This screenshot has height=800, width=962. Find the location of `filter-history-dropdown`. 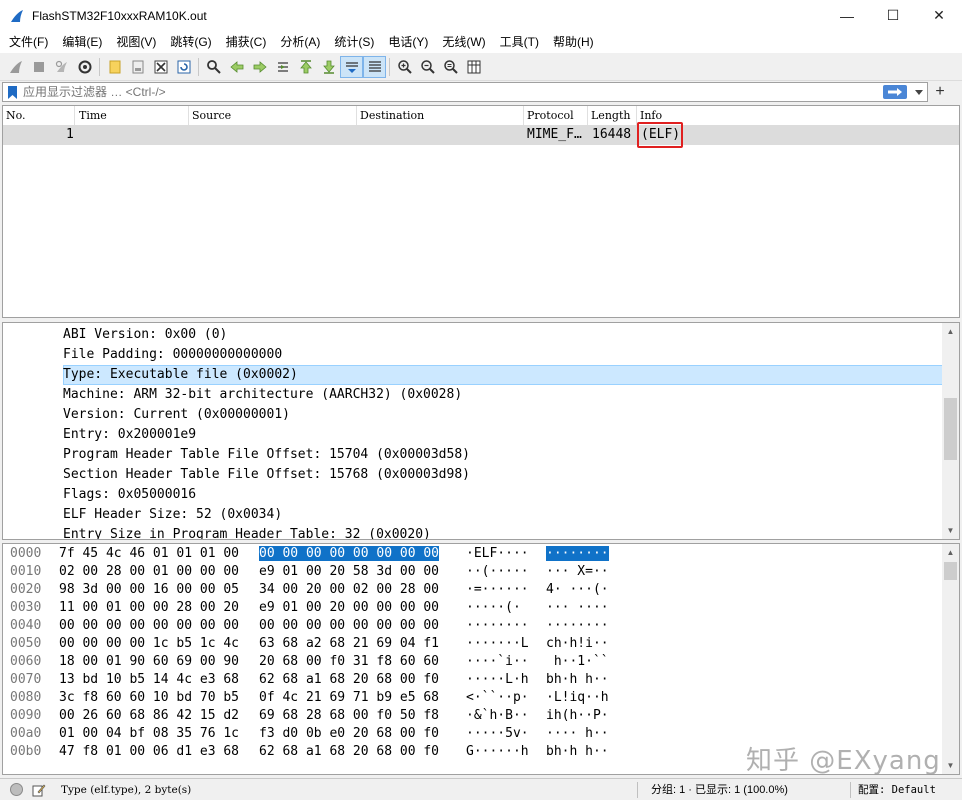

filter-history-dropdown is located at coordinates (919, 92).